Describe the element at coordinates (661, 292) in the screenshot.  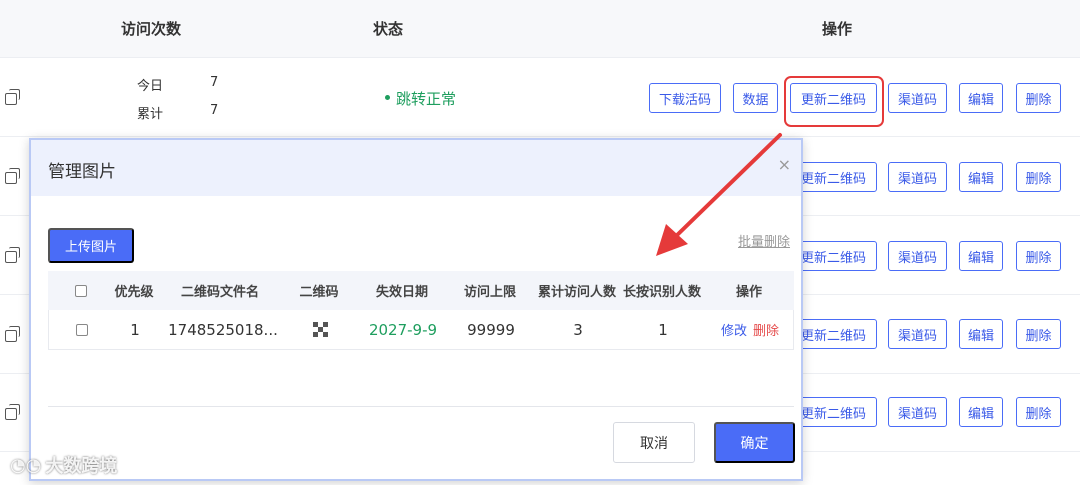
I see `col-scans: 长按识别人数` at that location.